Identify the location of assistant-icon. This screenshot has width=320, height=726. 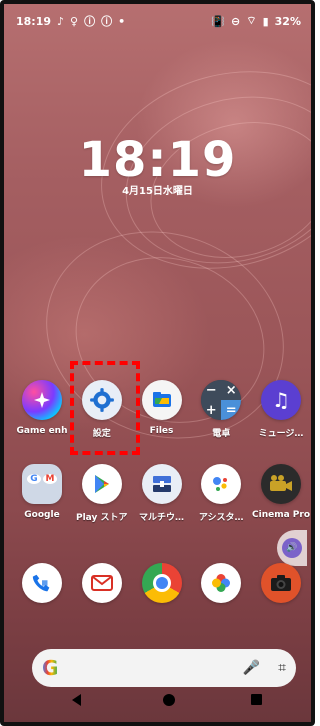
(221, 484).